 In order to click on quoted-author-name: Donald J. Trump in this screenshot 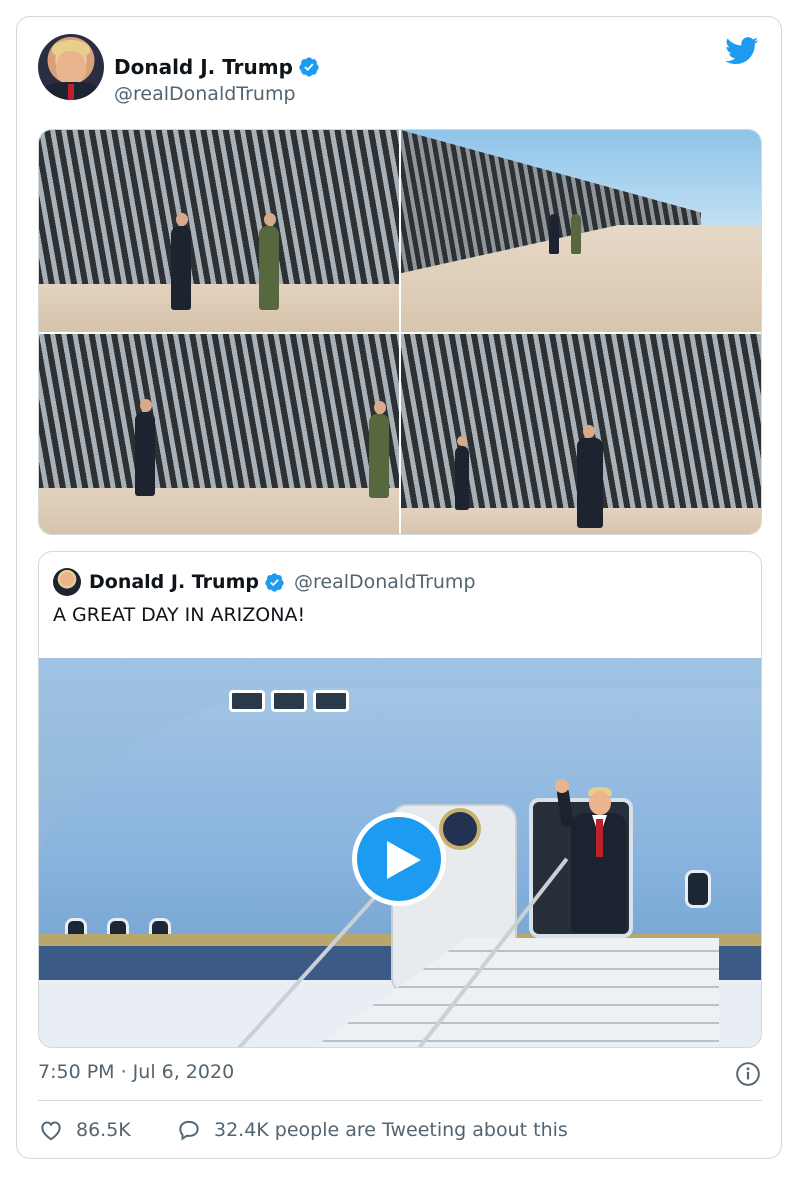, I will do `click(174, 582)`.